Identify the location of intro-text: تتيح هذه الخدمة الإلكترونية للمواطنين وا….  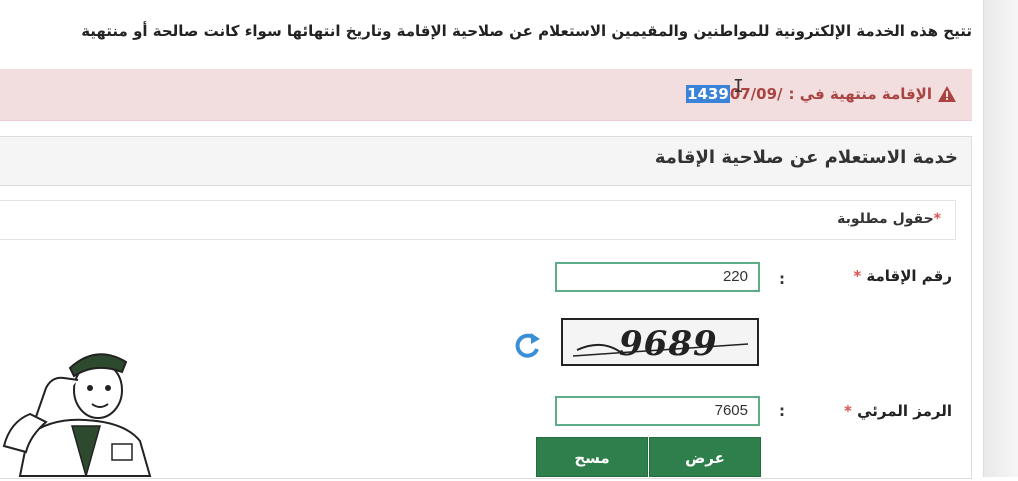
(526, 31).